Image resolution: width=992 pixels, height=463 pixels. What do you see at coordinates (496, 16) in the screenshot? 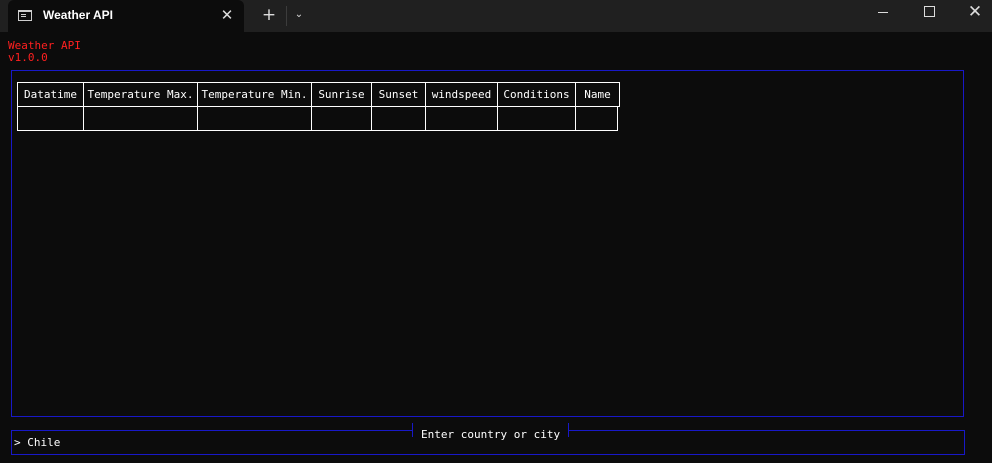
I see `title-bar: Weather API ✕ + ⌄ ✕` at bounding box center [496, 16].